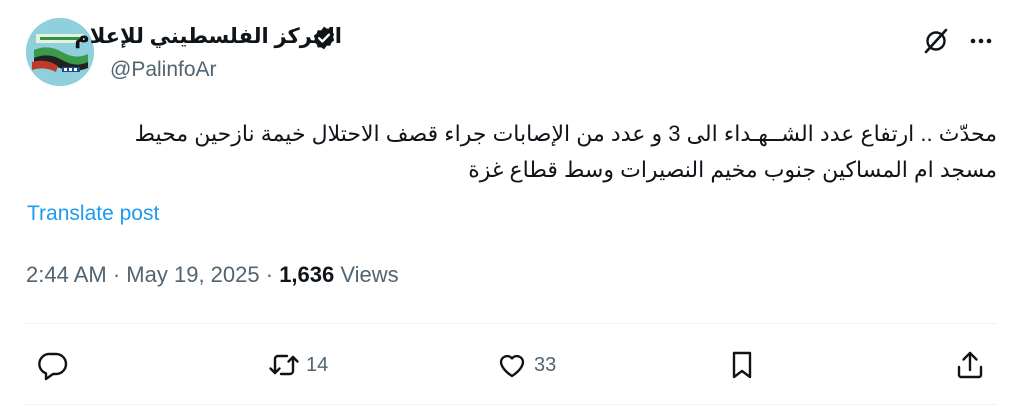  Describe the element at coordinates (317, 364) in the screenshot. I see `retweet-count: 14` at that location.